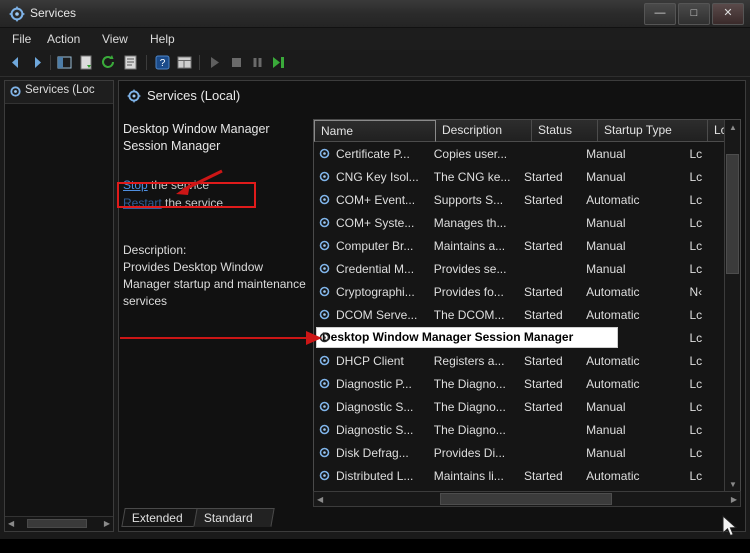 The image size is (750, 553). I want to click on help-button: ?, so click(162, 62).